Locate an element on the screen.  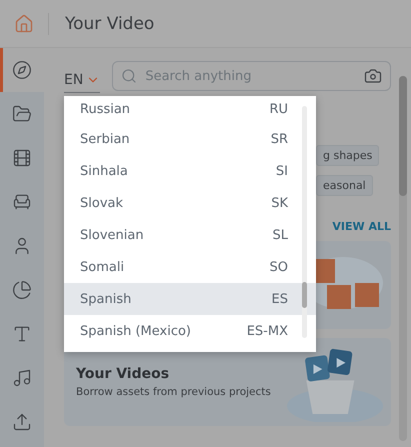
language-code: SL is located at coordinates (280, 235).